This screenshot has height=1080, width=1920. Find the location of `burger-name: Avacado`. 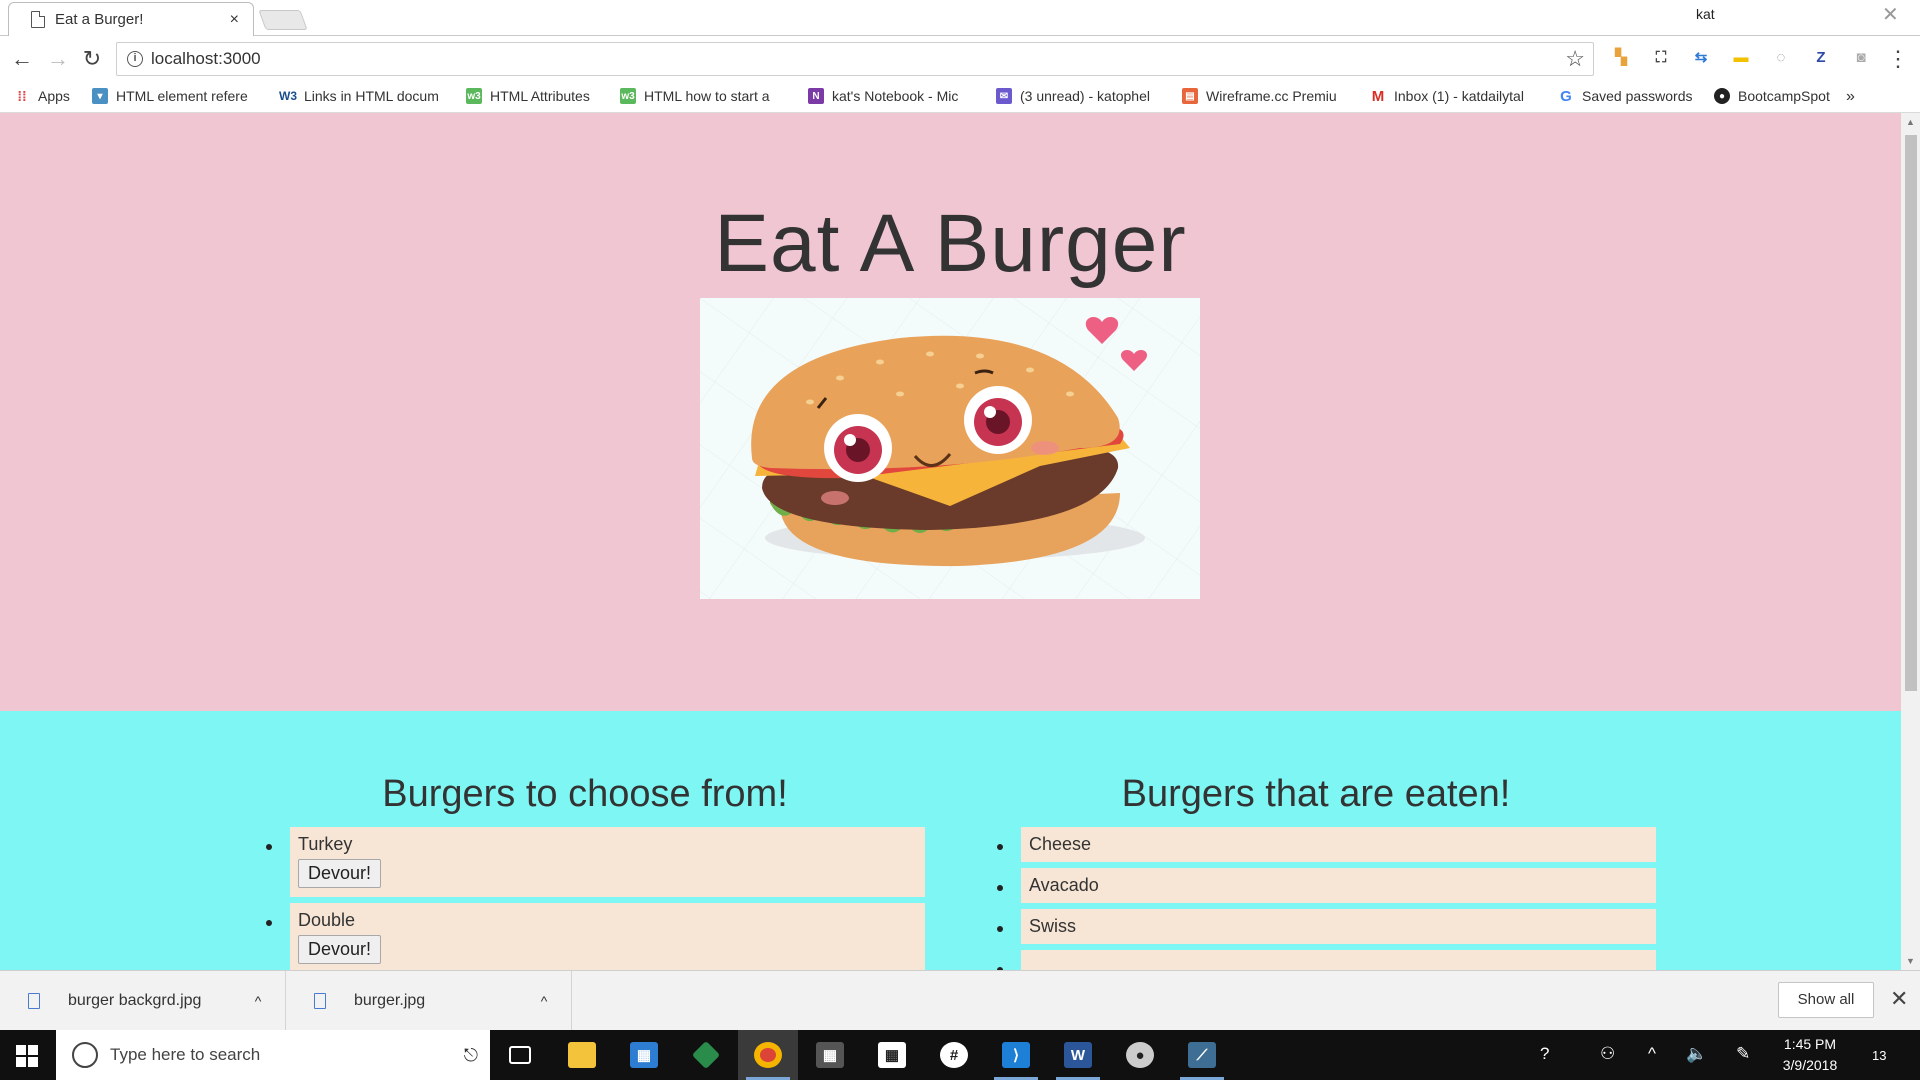

burger-name: Avacado is located at coordinates (1064, 885).